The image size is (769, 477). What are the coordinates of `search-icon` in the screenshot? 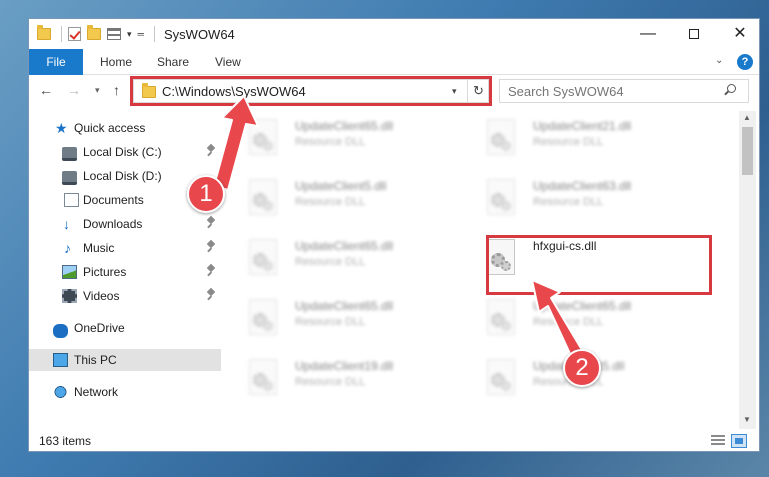 It's located at (730, 90).